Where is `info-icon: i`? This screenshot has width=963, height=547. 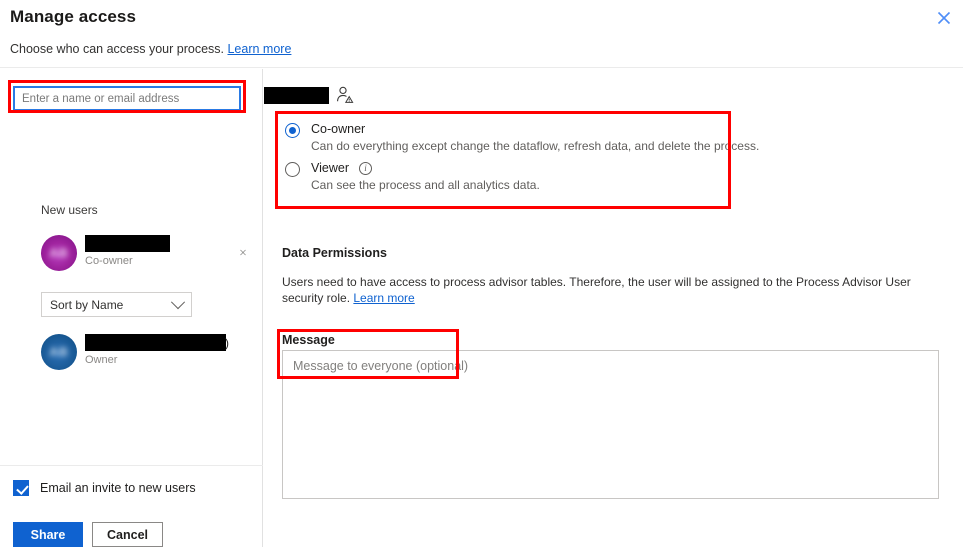 info-icon: i is located at coordinates (365, 168).